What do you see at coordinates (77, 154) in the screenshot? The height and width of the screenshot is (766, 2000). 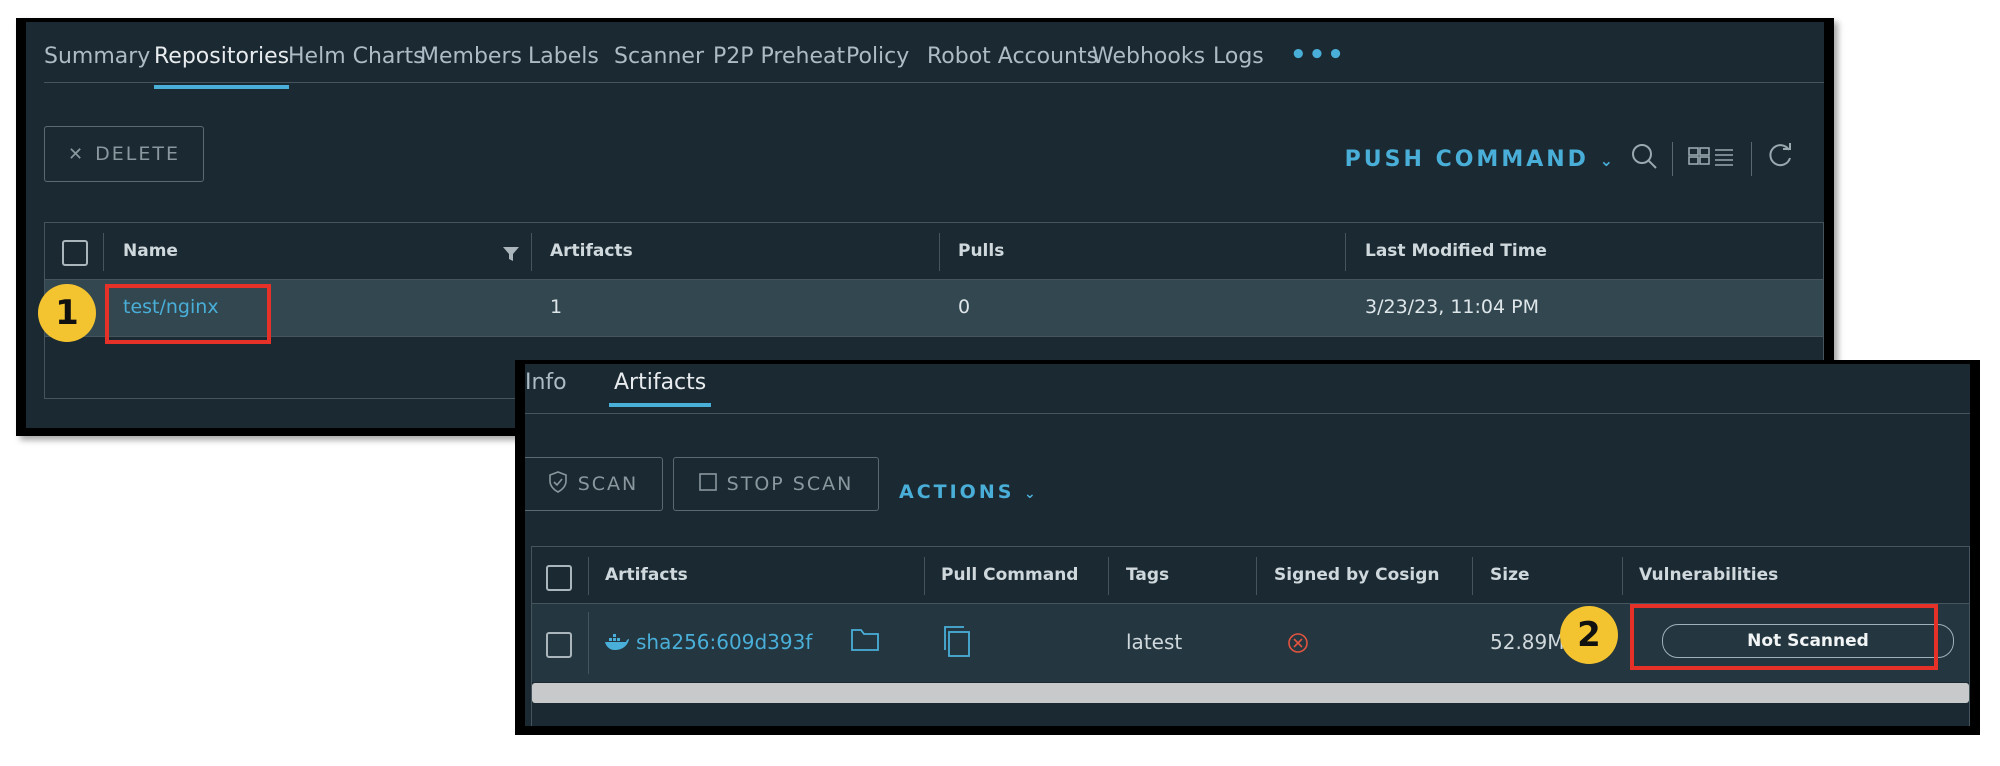 I see `close-icon: ✕` at bounding box center [77, 154].